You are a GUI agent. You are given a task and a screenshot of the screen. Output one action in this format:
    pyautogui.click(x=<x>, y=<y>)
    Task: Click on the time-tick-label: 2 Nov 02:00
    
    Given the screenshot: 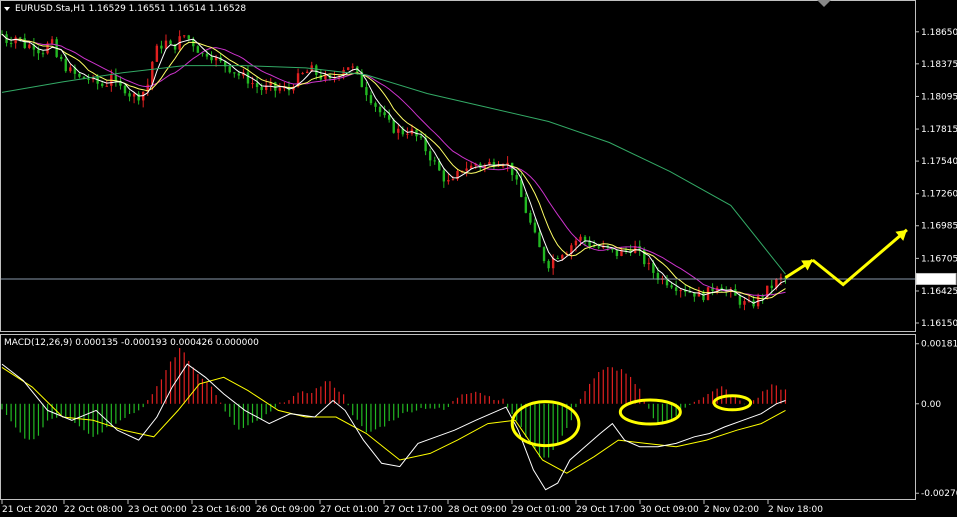 What is the action you would take?
    pyautogui.click(x=731, y=510)
    